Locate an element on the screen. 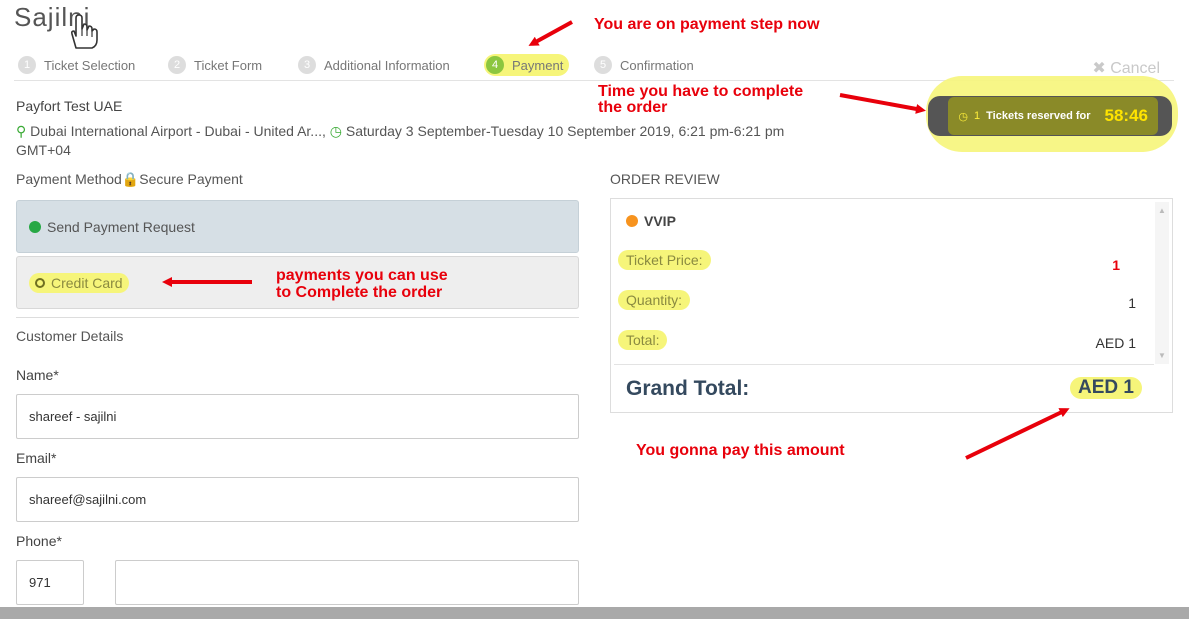 Image resolution: width=1189 pixels, height=619 pixels. arrow-to-payment-step is located at coordinates (550, 33).